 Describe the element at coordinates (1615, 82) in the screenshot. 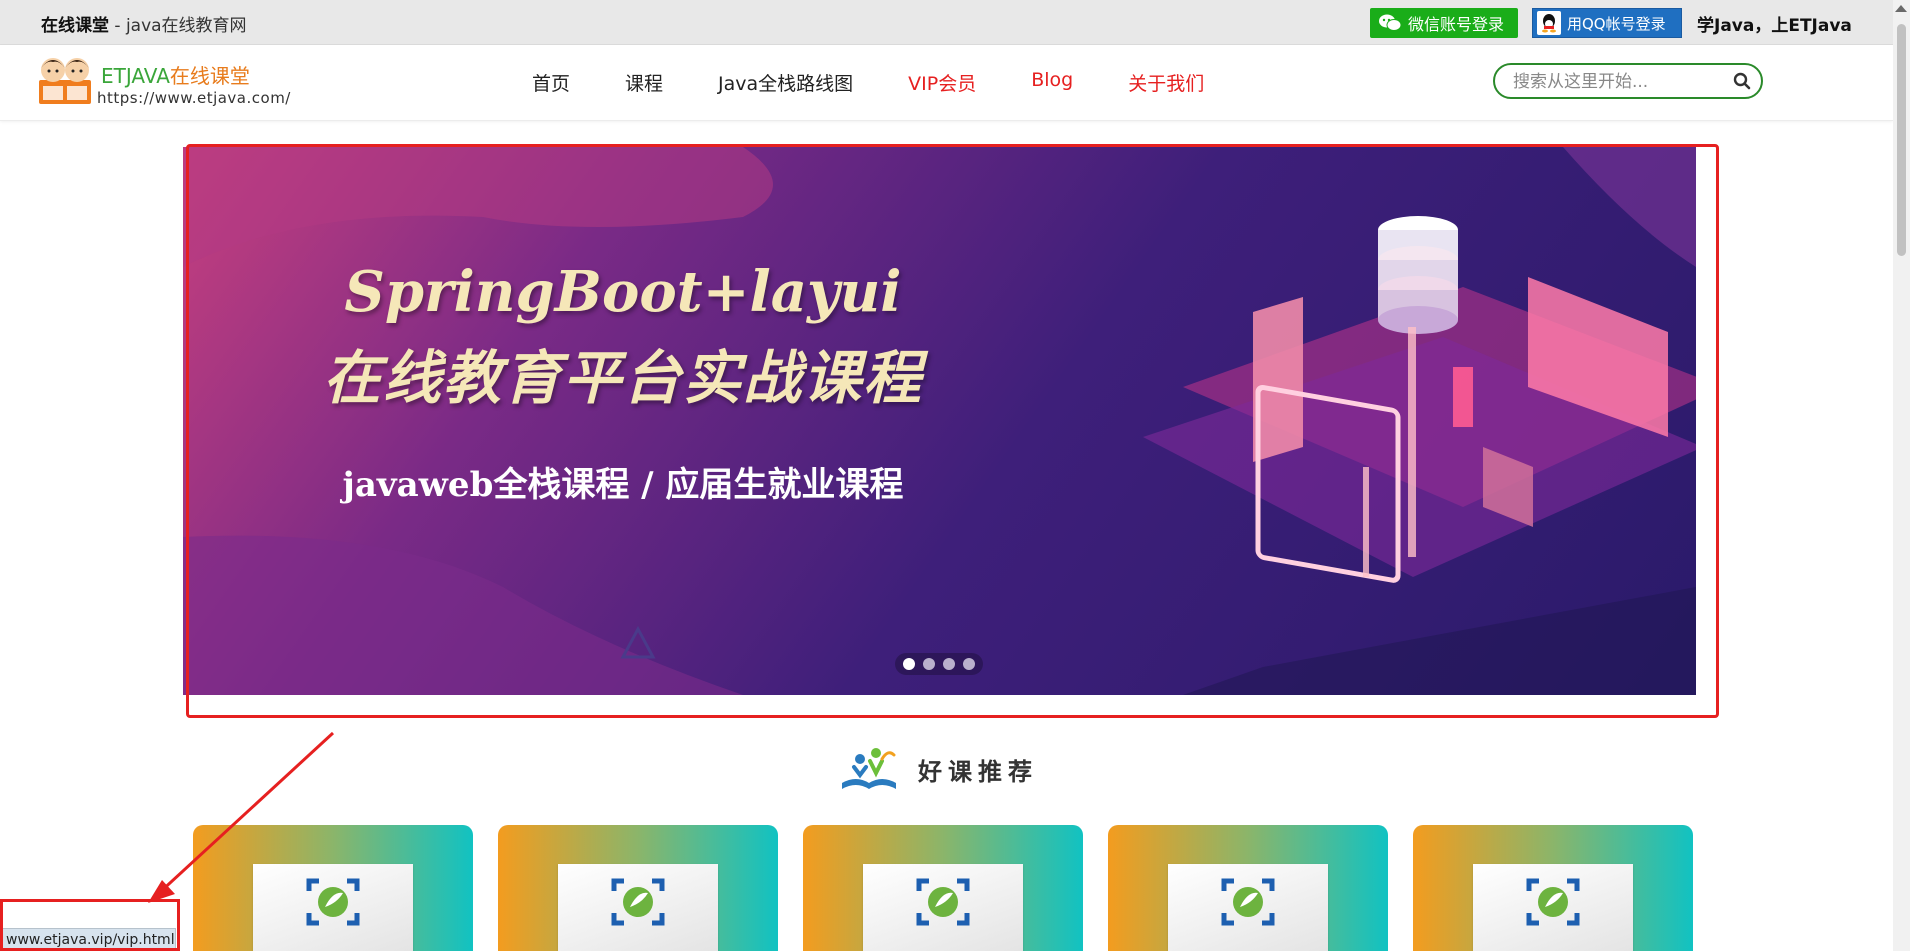

I see `search-input` at that location.